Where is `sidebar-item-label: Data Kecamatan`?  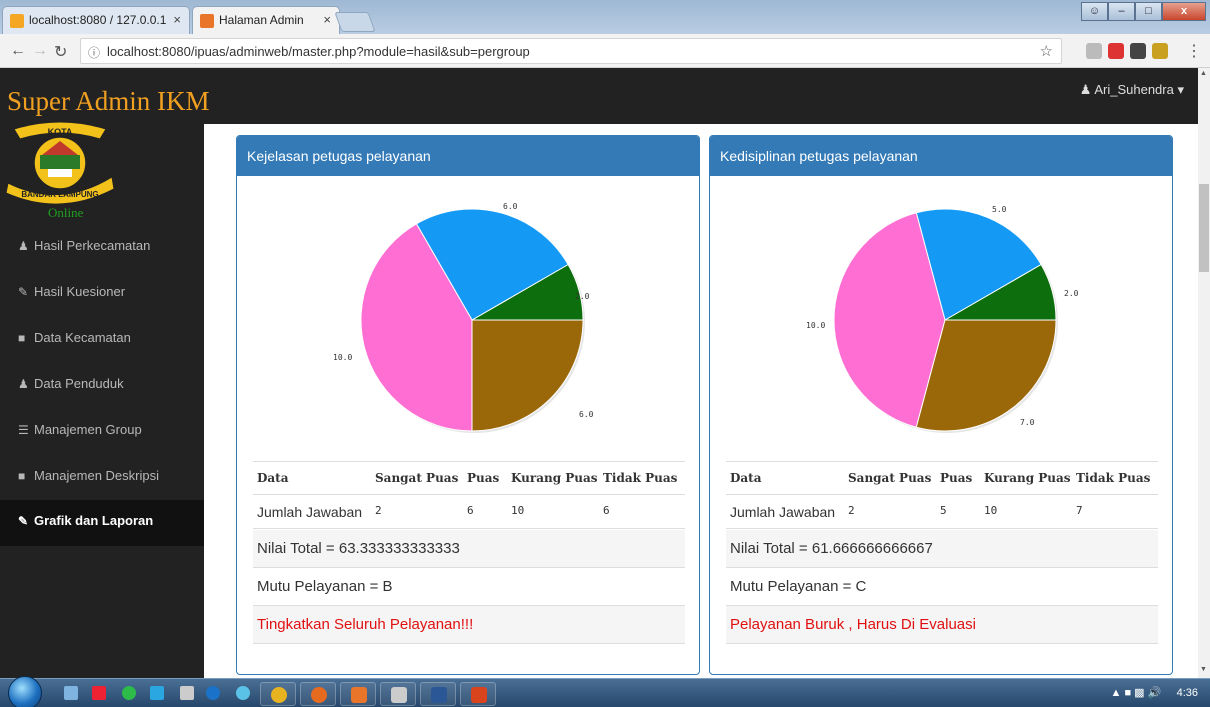 sidebar-item-label: Data Kecamatan is located at coordinates (82, 337).